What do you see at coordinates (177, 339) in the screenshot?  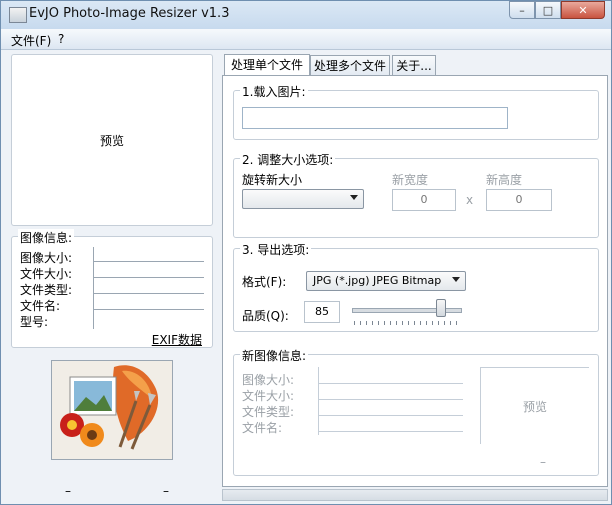 I see `exif-data-link: EXIF数据` at bounding box center [177, 339].